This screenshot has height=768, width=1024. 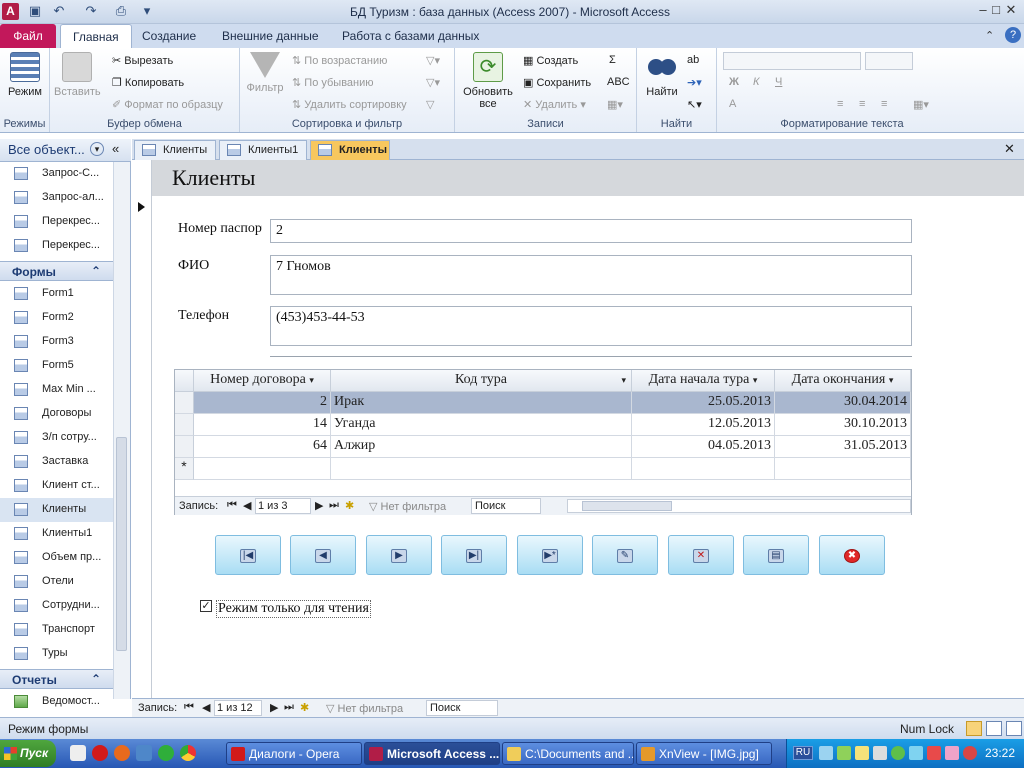 I want to click on delete-record-button: ✕, so click(x=701, y=555).